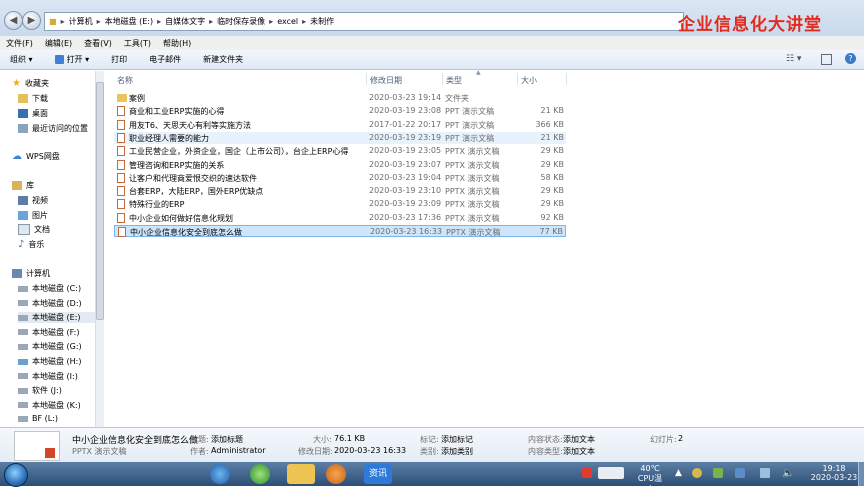 The image size is (864, 495). What do you see at coordinates (38, 418) in the screenshot?
I see `nav-drive: BF (L:)` at bounding box center [38, 418].